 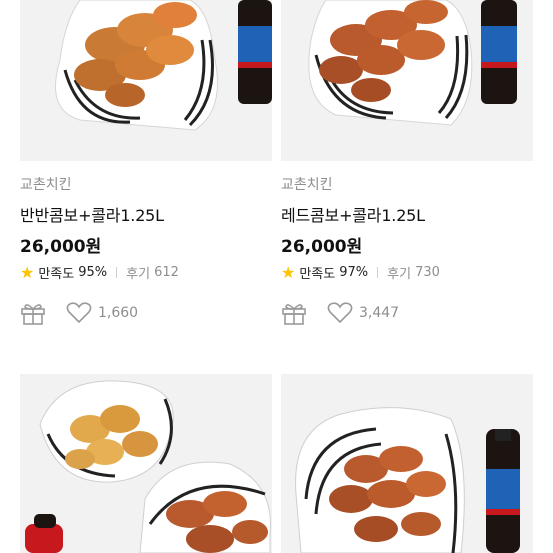 I want to click on rating-row: ★ 만족도 95% 후기 612, so click(x=99, y=272).